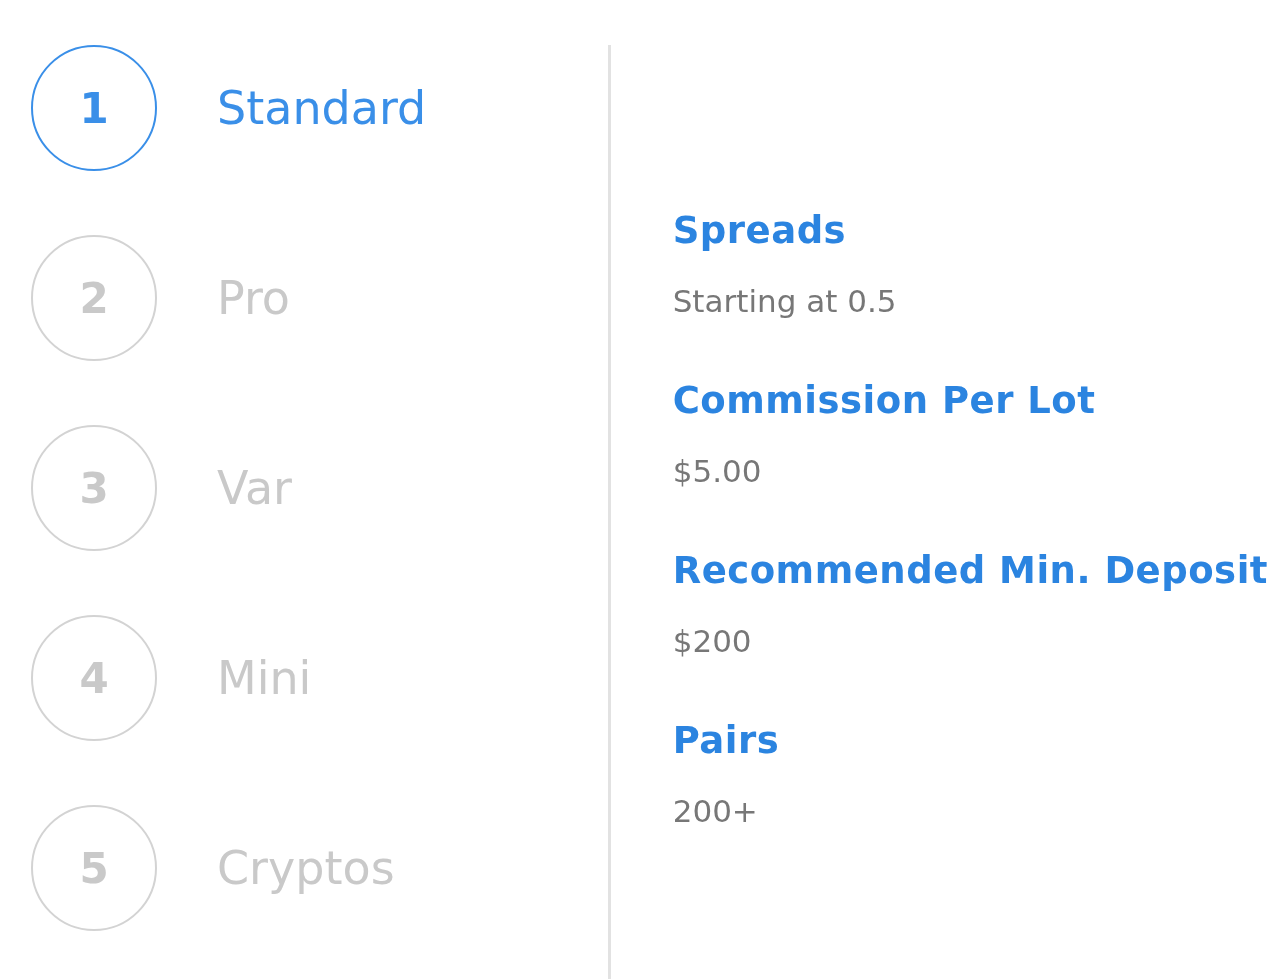 The image size is (1268, 979). Describe the element at coordinates (726, 741) in the screenshot. I see `detail-heading: Pairs` at that location.